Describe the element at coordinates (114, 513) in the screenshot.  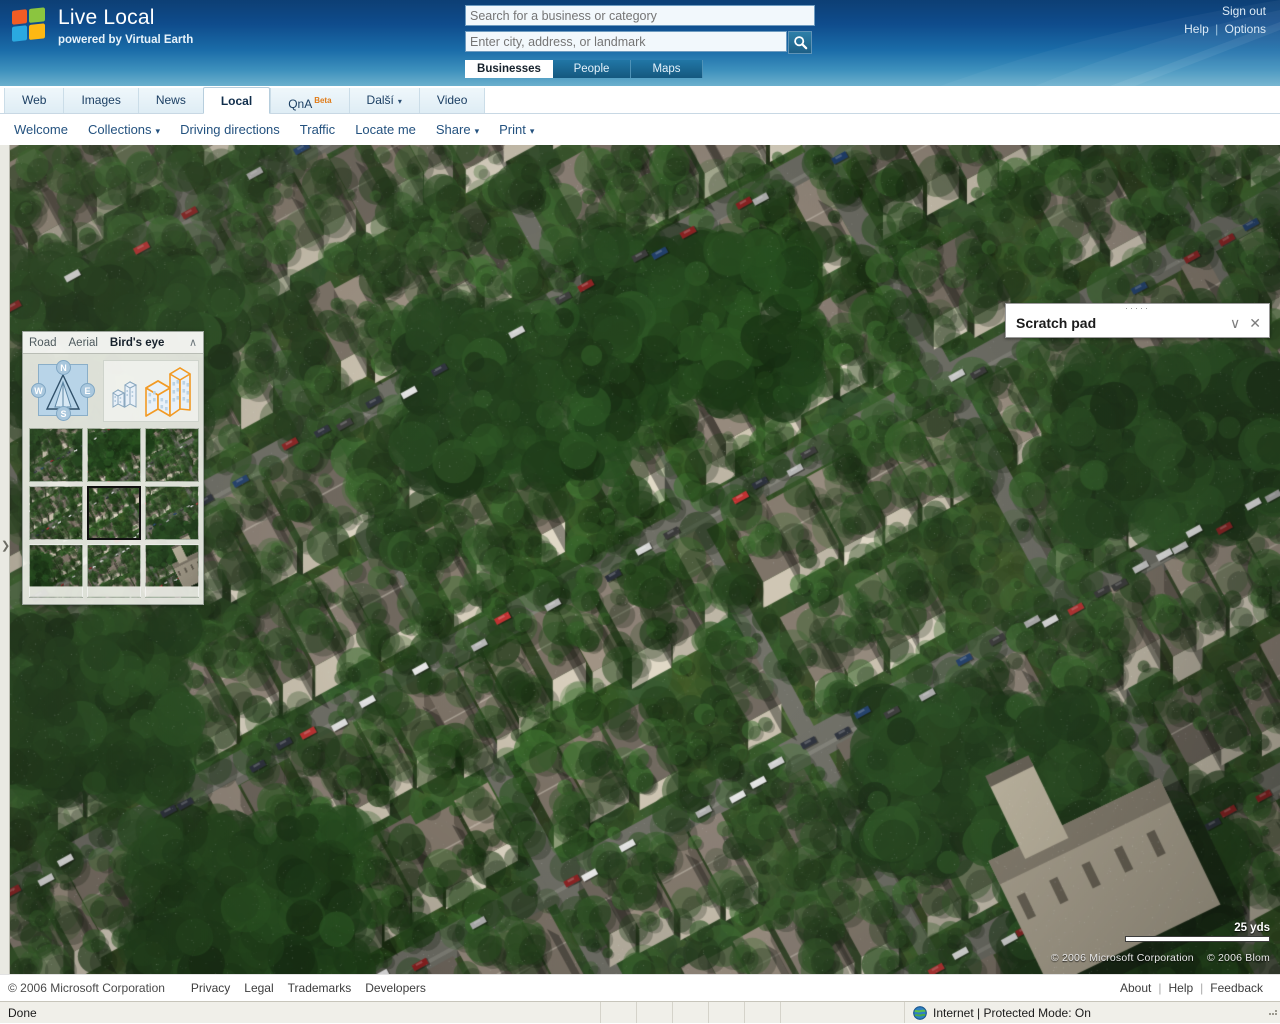
I see `birdseye-thumbnail-selected` at that location.